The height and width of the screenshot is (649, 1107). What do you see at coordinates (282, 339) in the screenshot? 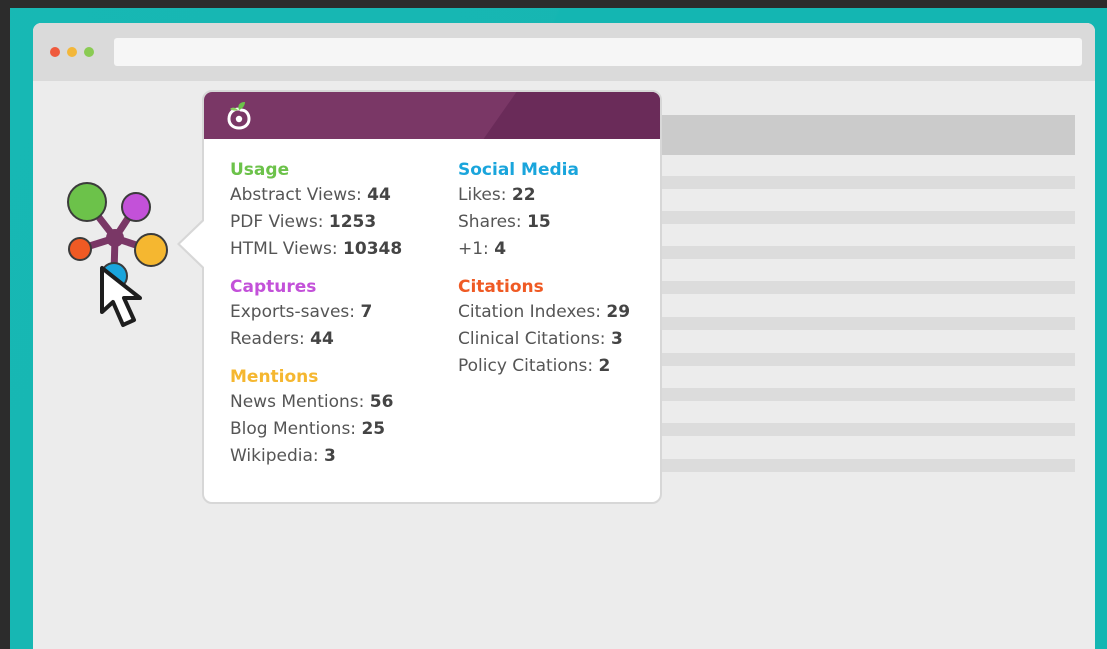
I see `metric-row: Readers: 44` at bounding box center [282, 339].